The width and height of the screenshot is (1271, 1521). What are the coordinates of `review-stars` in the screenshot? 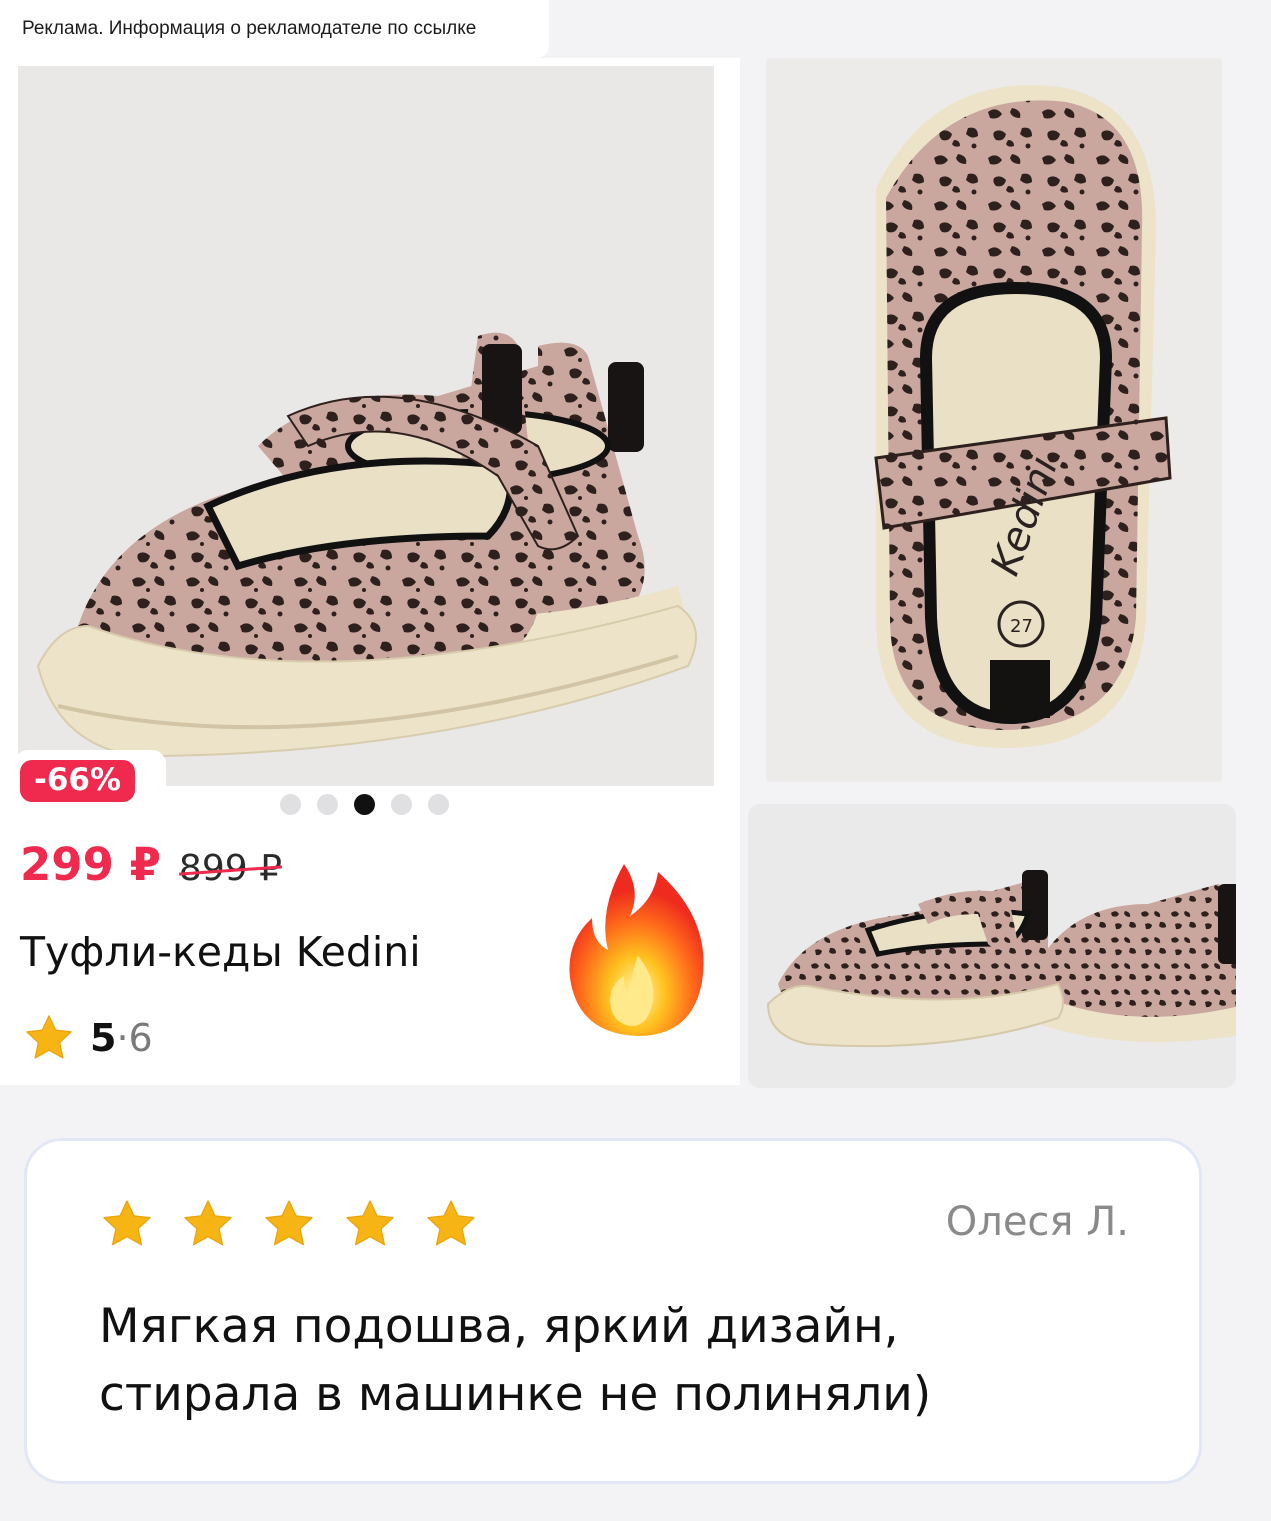 It's located at (289, 1224).